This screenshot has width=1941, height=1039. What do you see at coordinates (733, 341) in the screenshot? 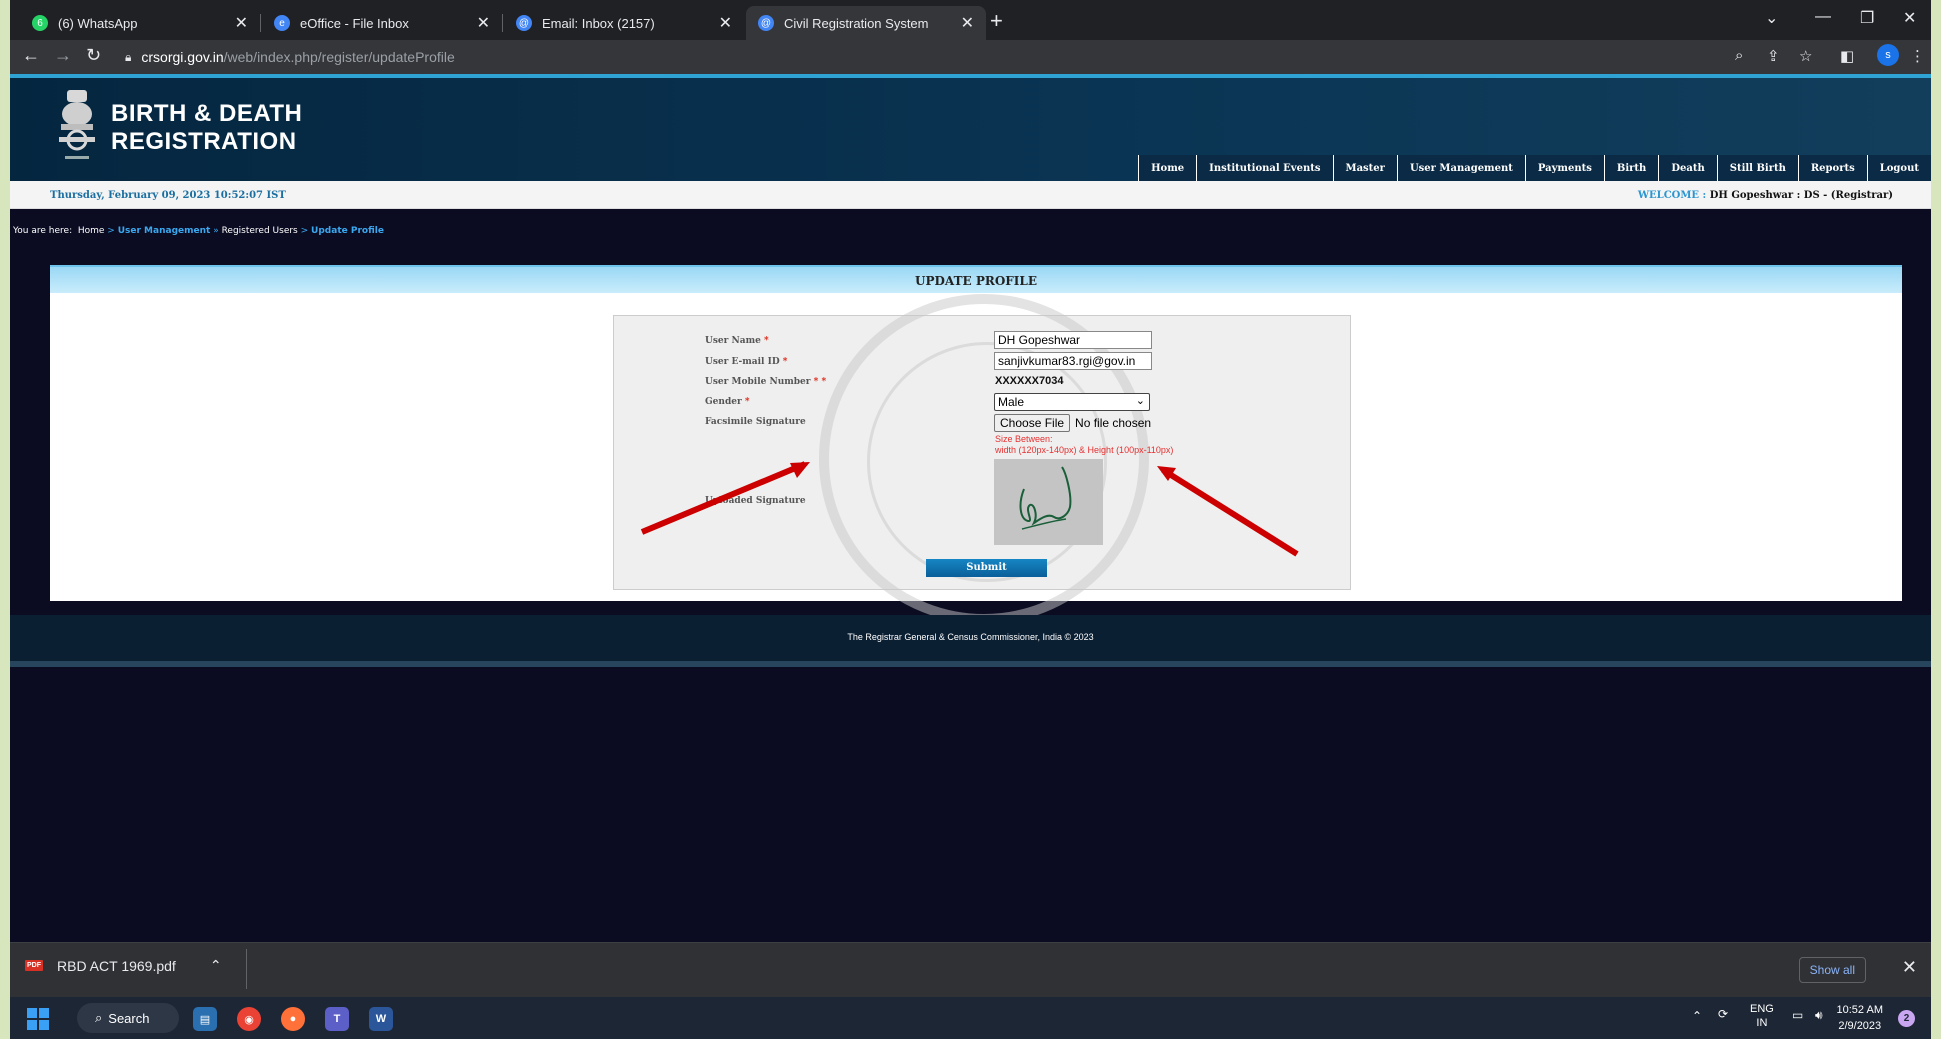
I see `label-text: User Name` at bounding box center [733, 341].